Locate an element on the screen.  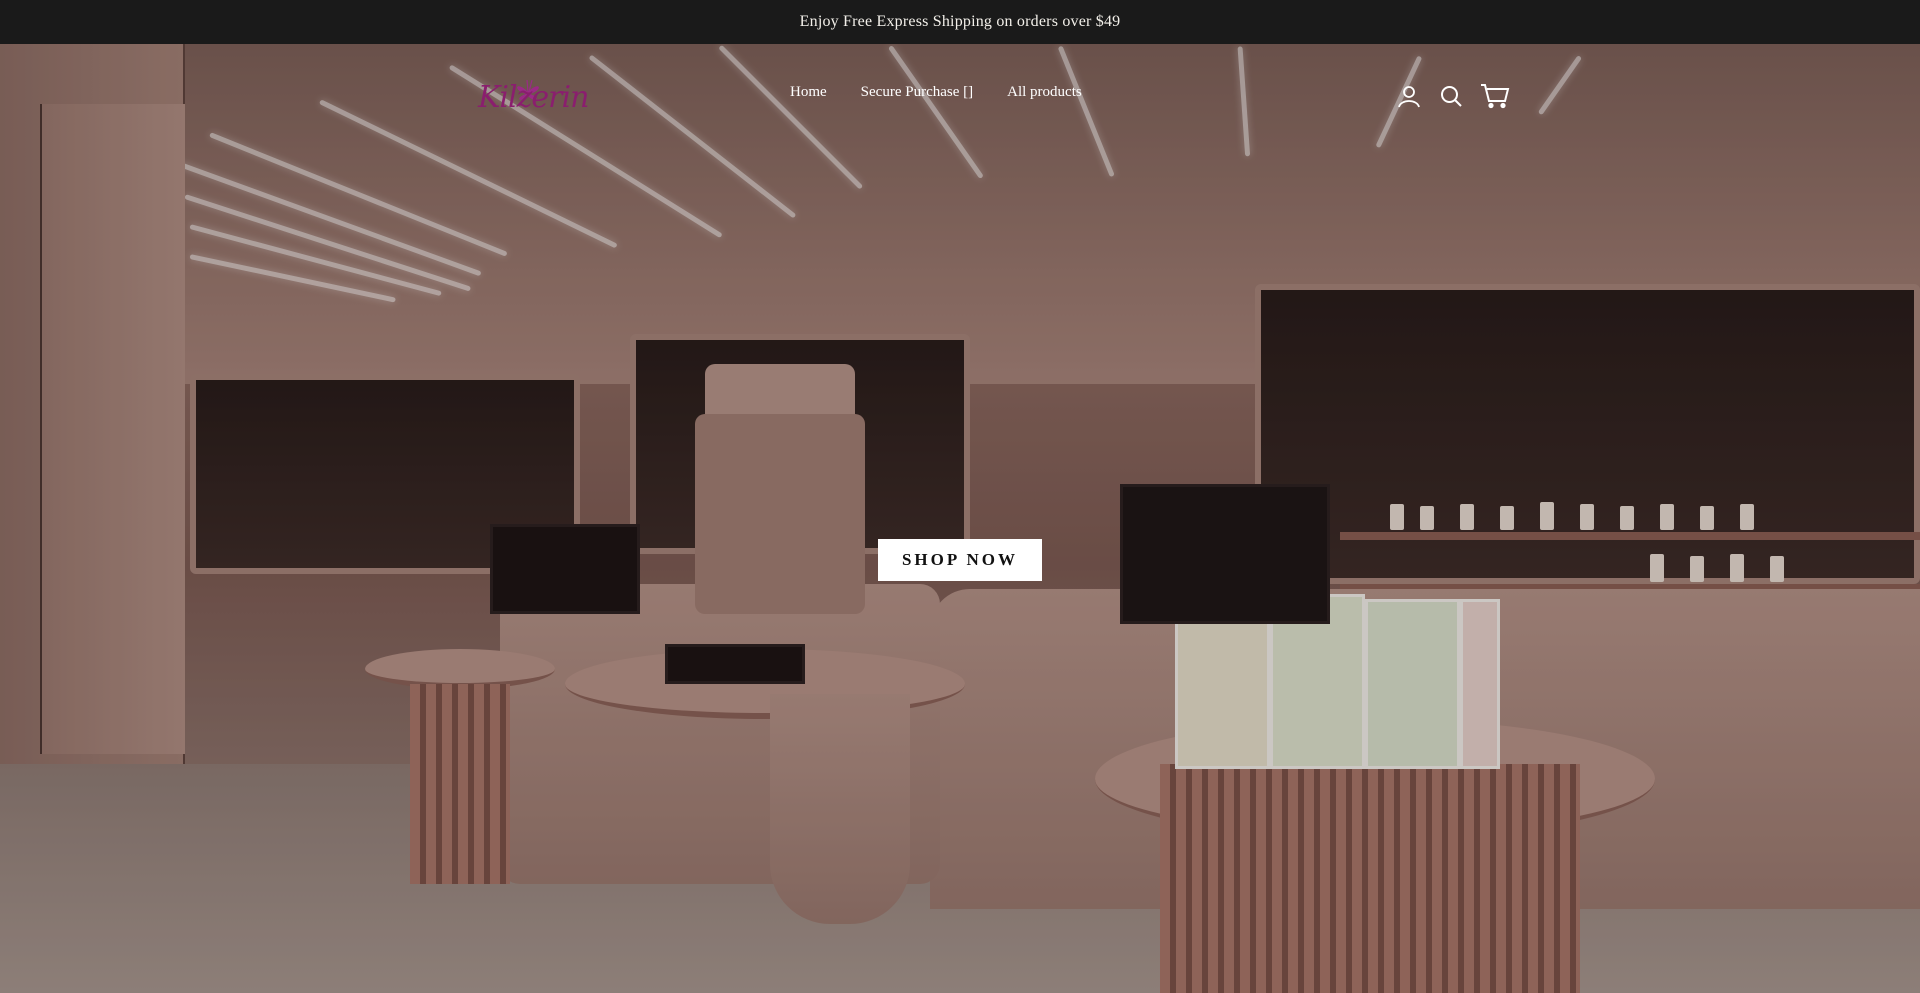
main-nav: Home Secure Purchase [] All products is located at coordinates (936, 92).